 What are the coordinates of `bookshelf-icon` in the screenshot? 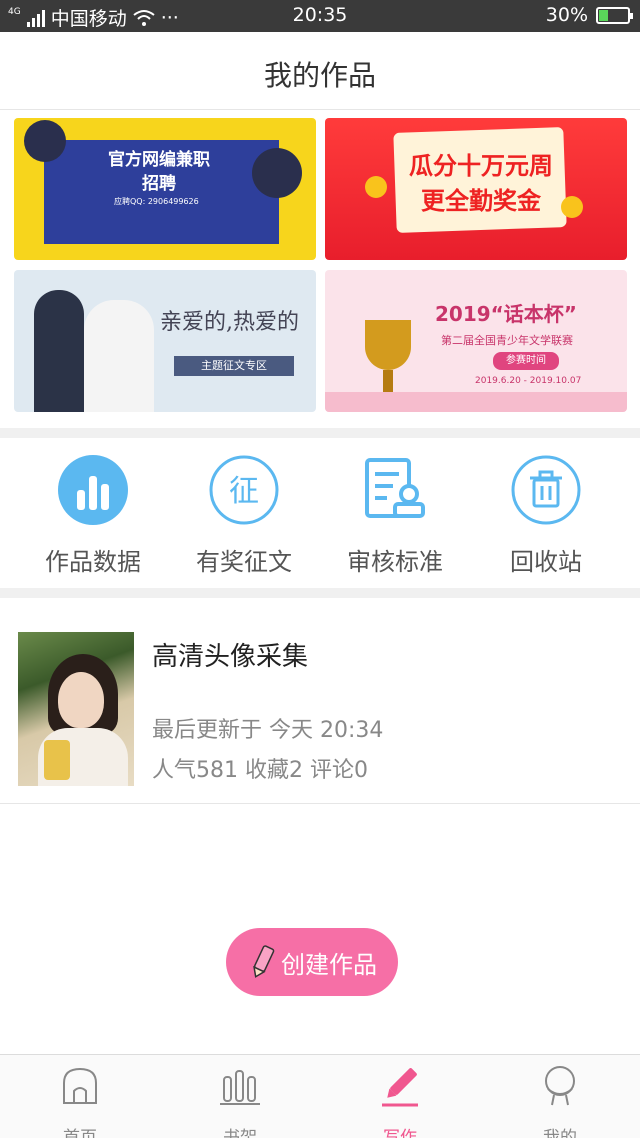 It's located at (240, 1087).